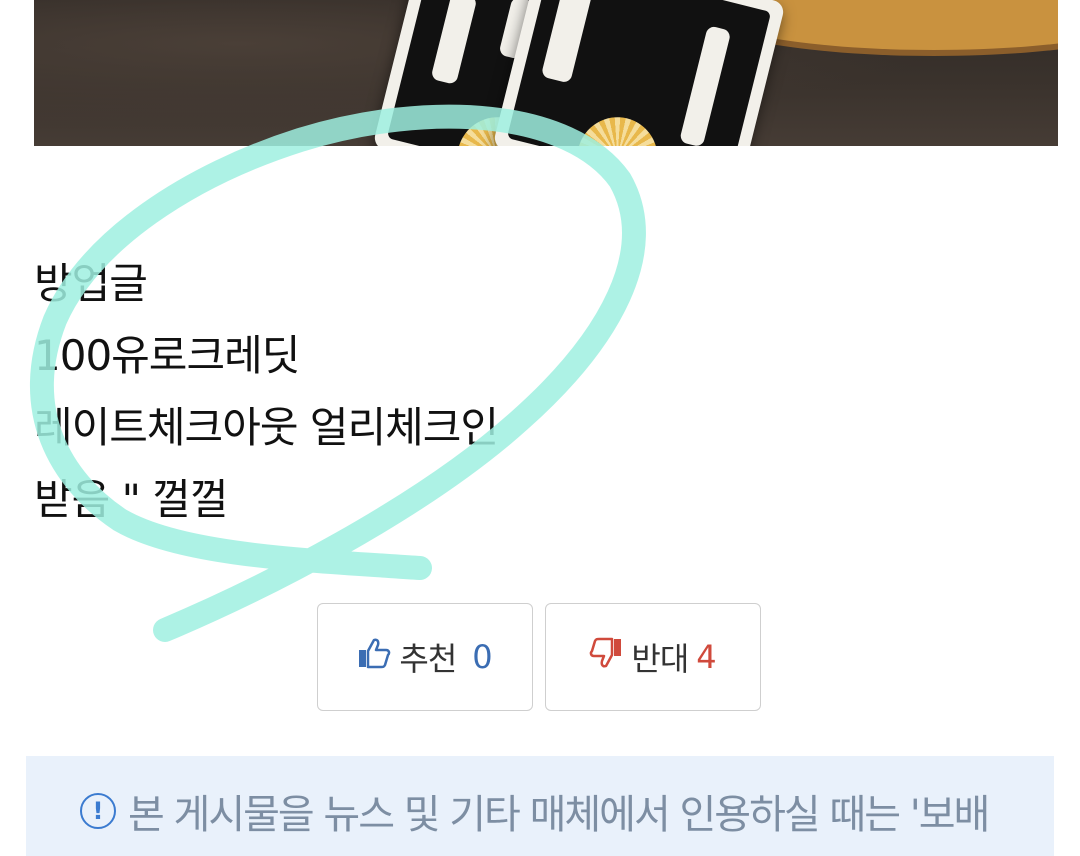 Image resolution: width=1080 pixels, height=856 pixels. Describe the element at coordinates (428, 659) in the screenshot. I see `upvote-label: 추천` at that location.